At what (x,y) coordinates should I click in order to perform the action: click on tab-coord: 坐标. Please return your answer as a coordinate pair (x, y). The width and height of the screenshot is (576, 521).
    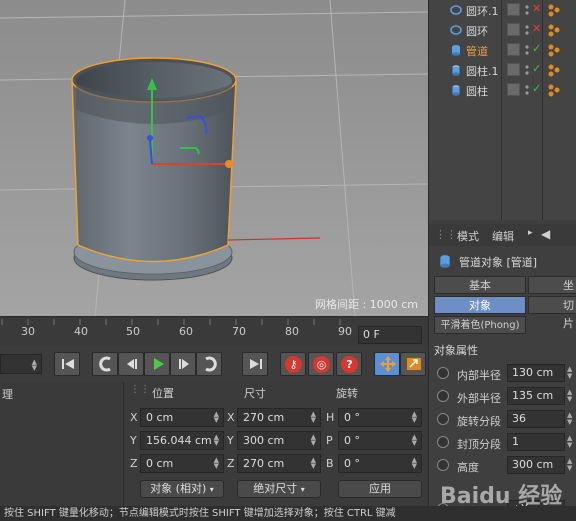
    Looking at the image, I should click on (552, 293).